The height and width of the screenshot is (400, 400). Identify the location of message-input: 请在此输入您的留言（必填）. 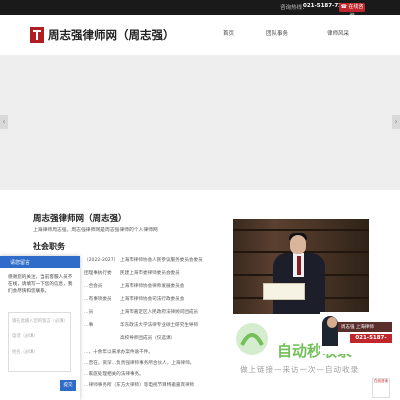
(40, 321).